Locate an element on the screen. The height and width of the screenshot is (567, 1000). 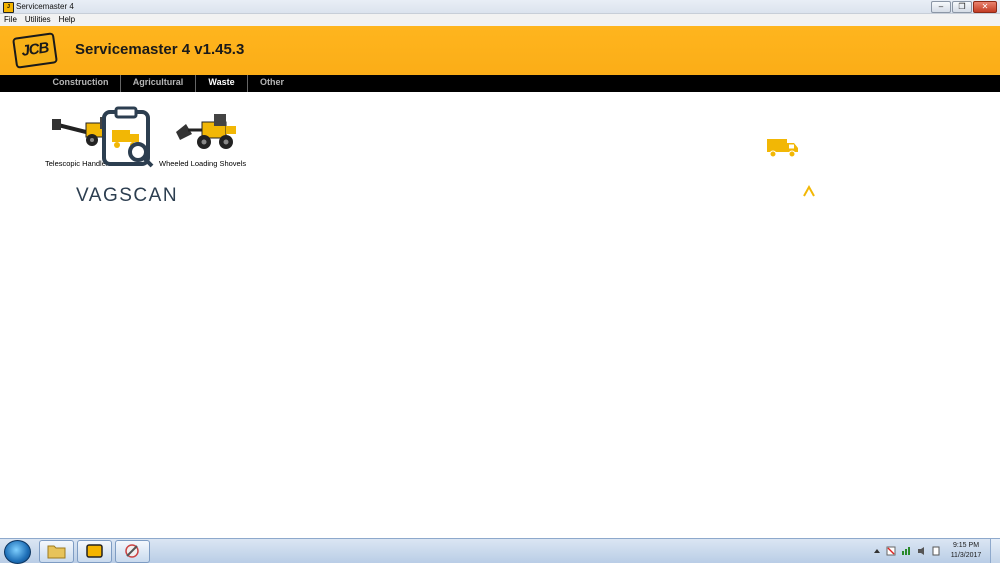
maximize-button: ❐ is located at coordinates (962, 7).